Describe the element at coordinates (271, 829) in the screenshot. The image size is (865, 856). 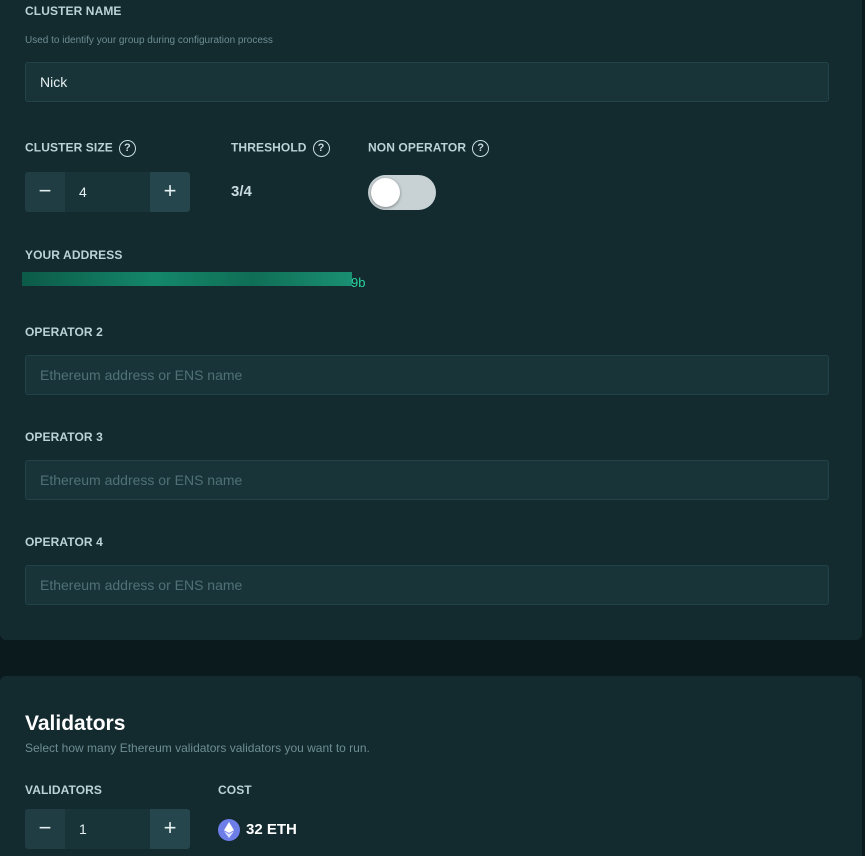
I see `cost-value: 32 ETH` at that location.